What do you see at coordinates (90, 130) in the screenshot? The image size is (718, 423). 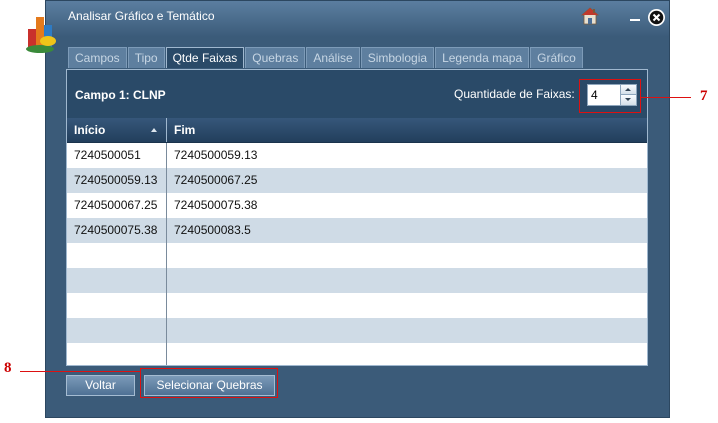 I see `column-header-label: Início` at bounding box center [90, 130].